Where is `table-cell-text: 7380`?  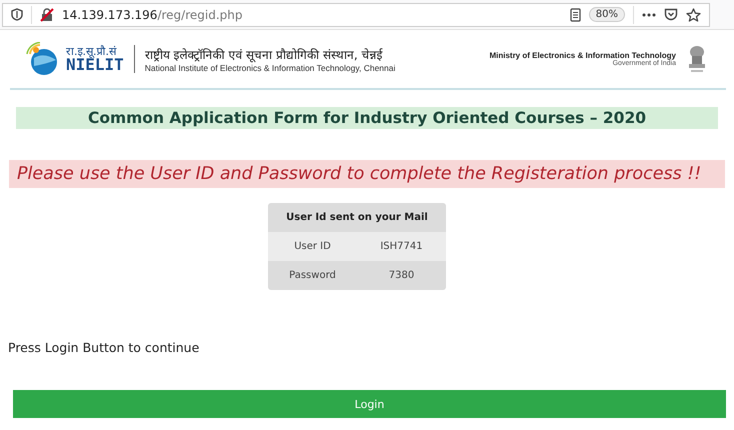 table-cell-text: 7380 is located at coordinates (402, 276).